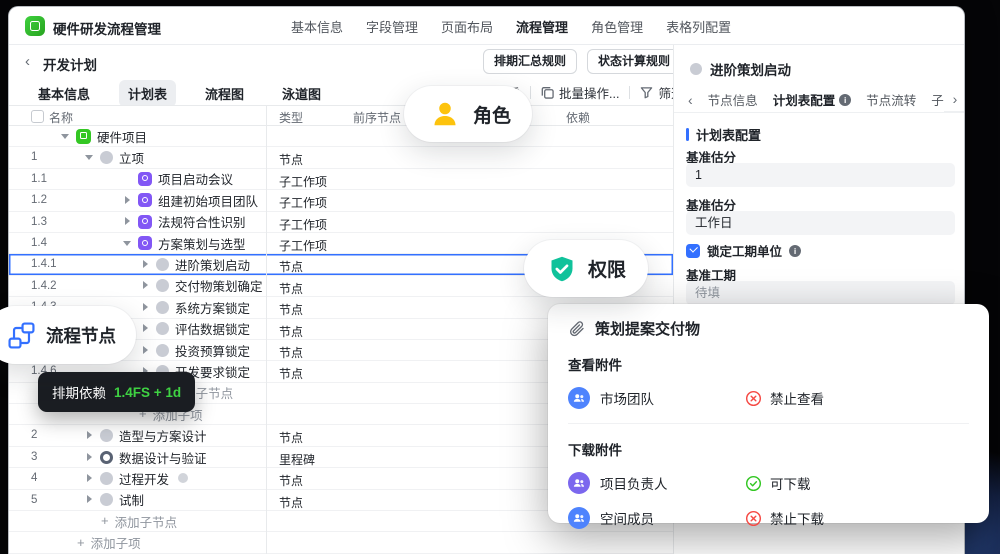 Image resolution: width=1000 pixels, height=554 pixels. What do you see at coordinates (213, 330) in the screenshot?
I see `row-name: 评估数据锁定` at bounding box center [213, 330].